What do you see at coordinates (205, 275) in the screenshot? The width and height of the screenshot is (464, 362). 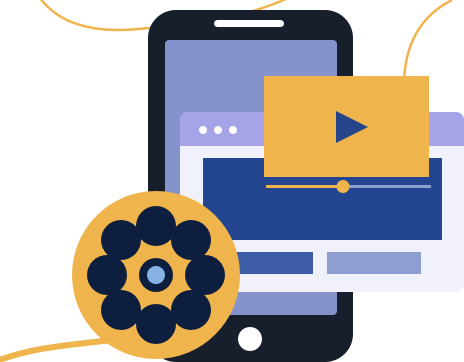 I see `reel-hole-right` at bounding box center [205, 275].